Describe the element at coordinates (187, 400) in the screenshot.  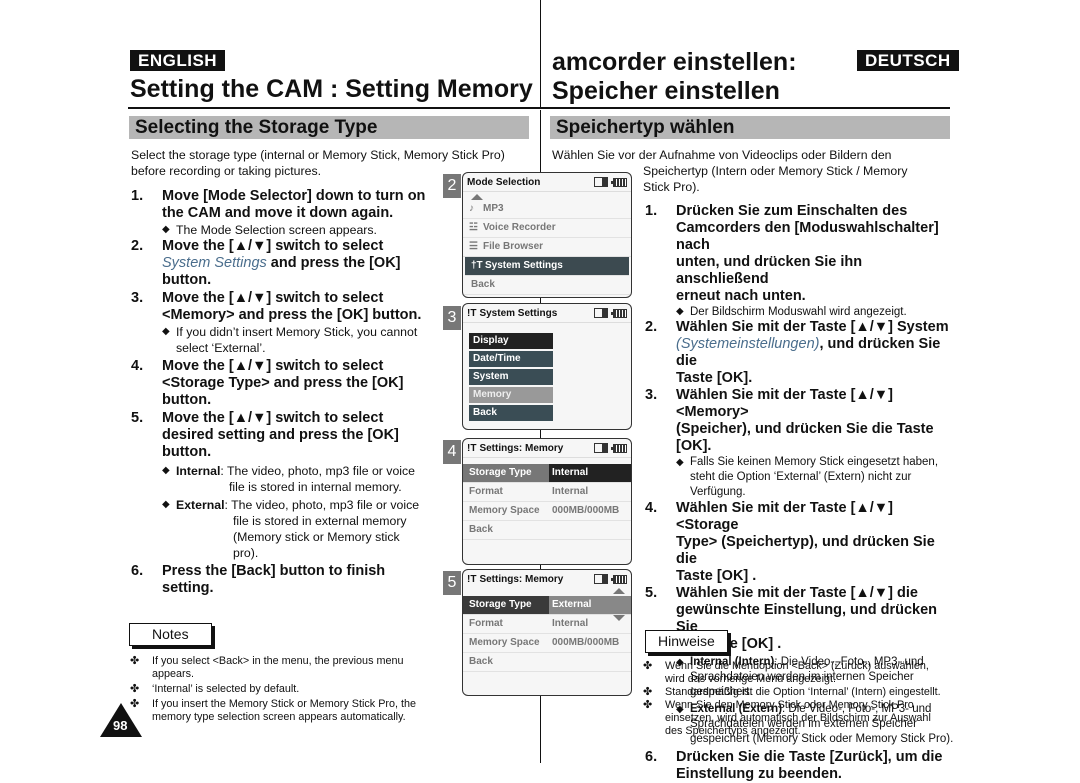
I see `step-text: button.` at that location.